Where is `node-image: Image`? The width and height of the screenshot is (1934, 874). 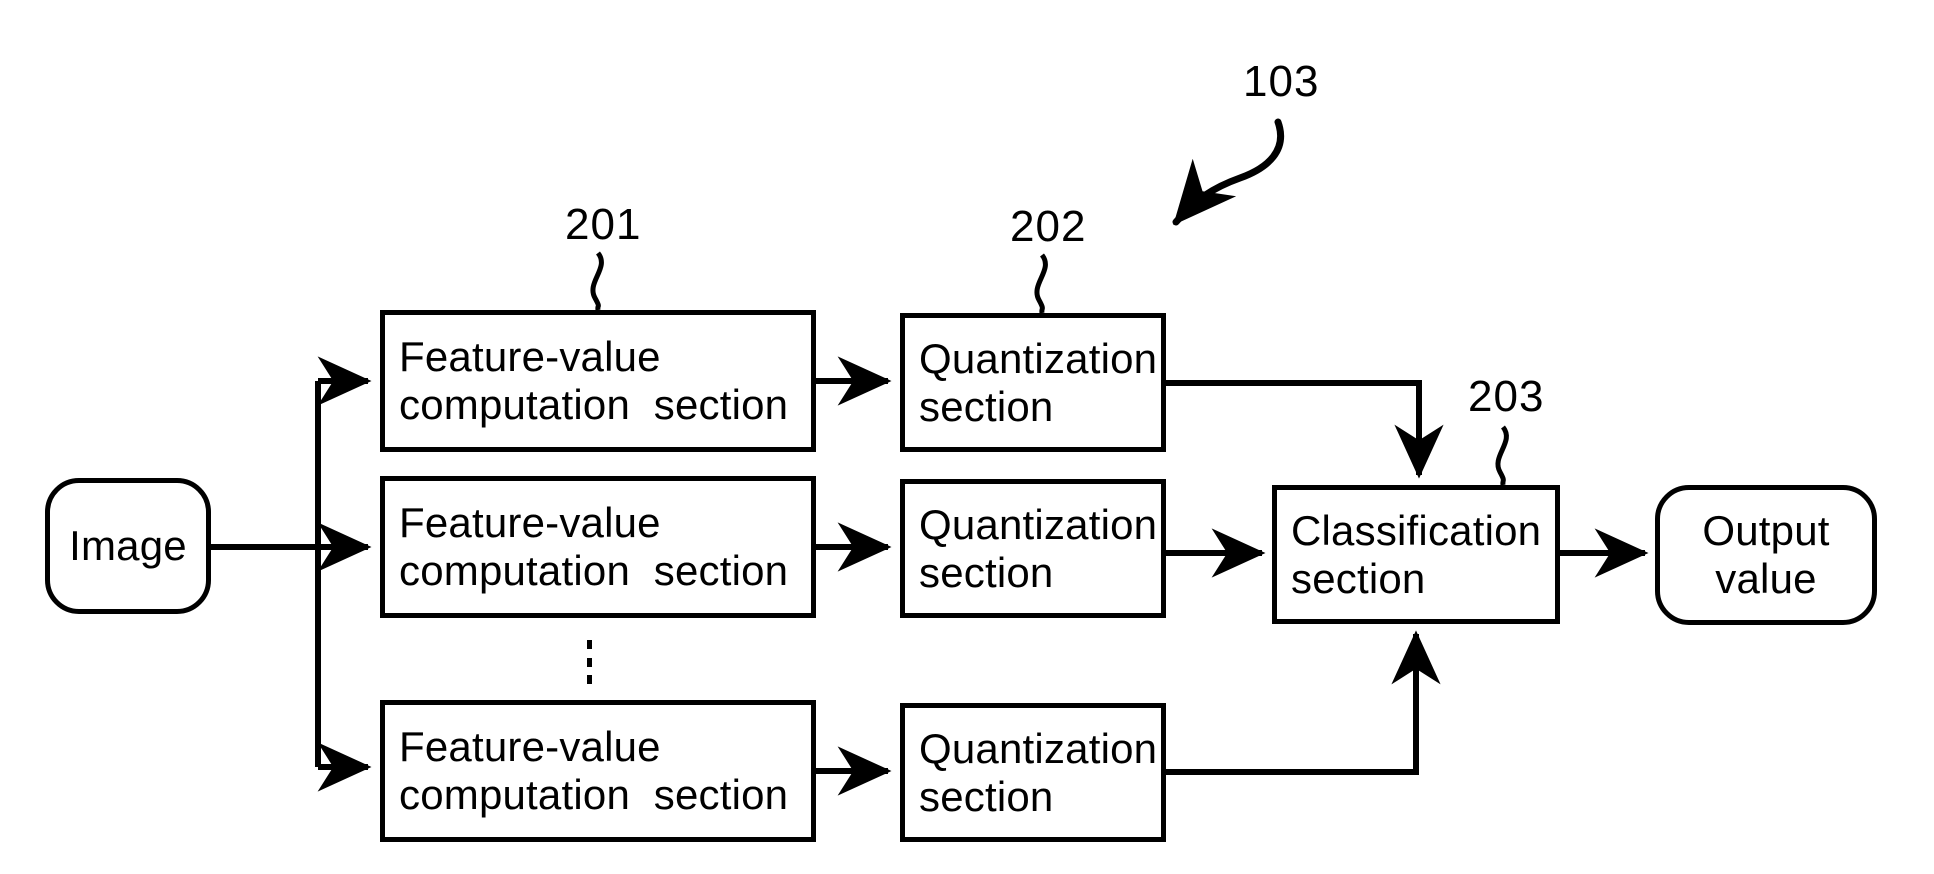
node-image: Image is located at coordinates (128, 546).